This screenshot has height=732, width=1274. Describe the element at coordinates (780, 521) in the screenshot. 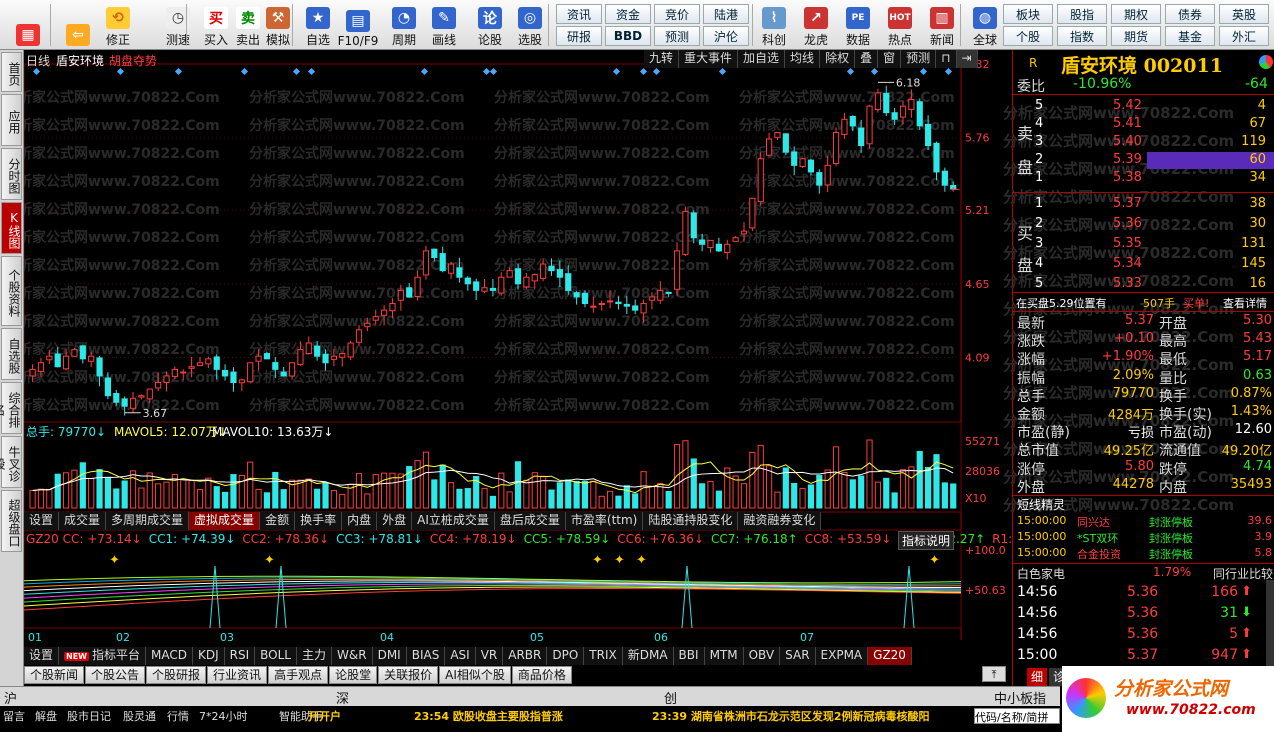

I see `indicator-tab-融资融券变化: 融资融券变化` at that location.